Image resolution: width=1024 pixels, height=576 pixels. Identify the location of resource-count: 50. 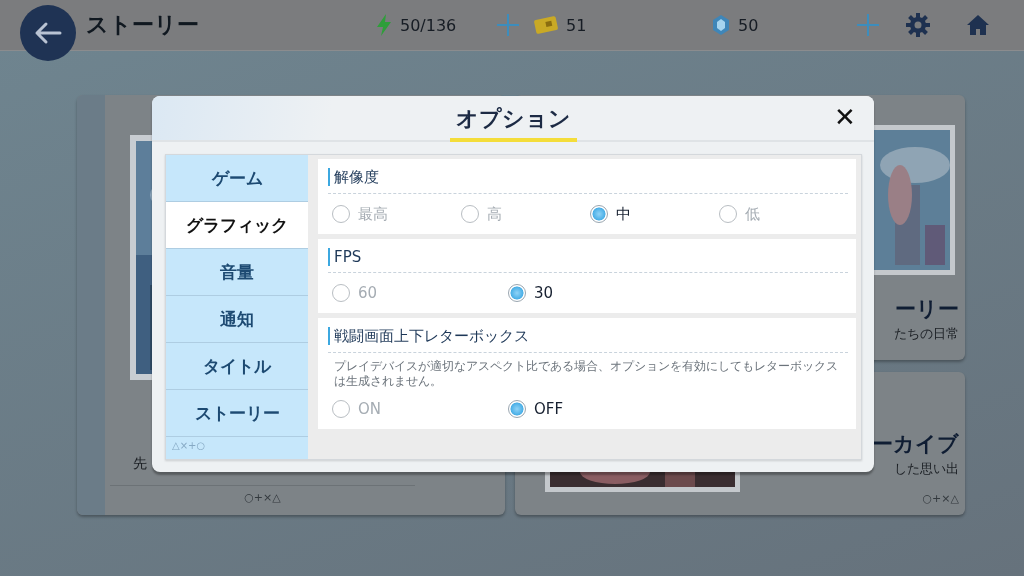
(748, 25).